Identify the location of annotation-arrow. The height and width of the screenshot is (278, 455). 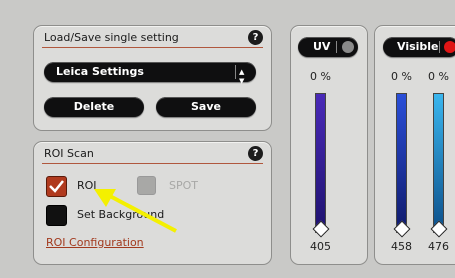
(135, 211).